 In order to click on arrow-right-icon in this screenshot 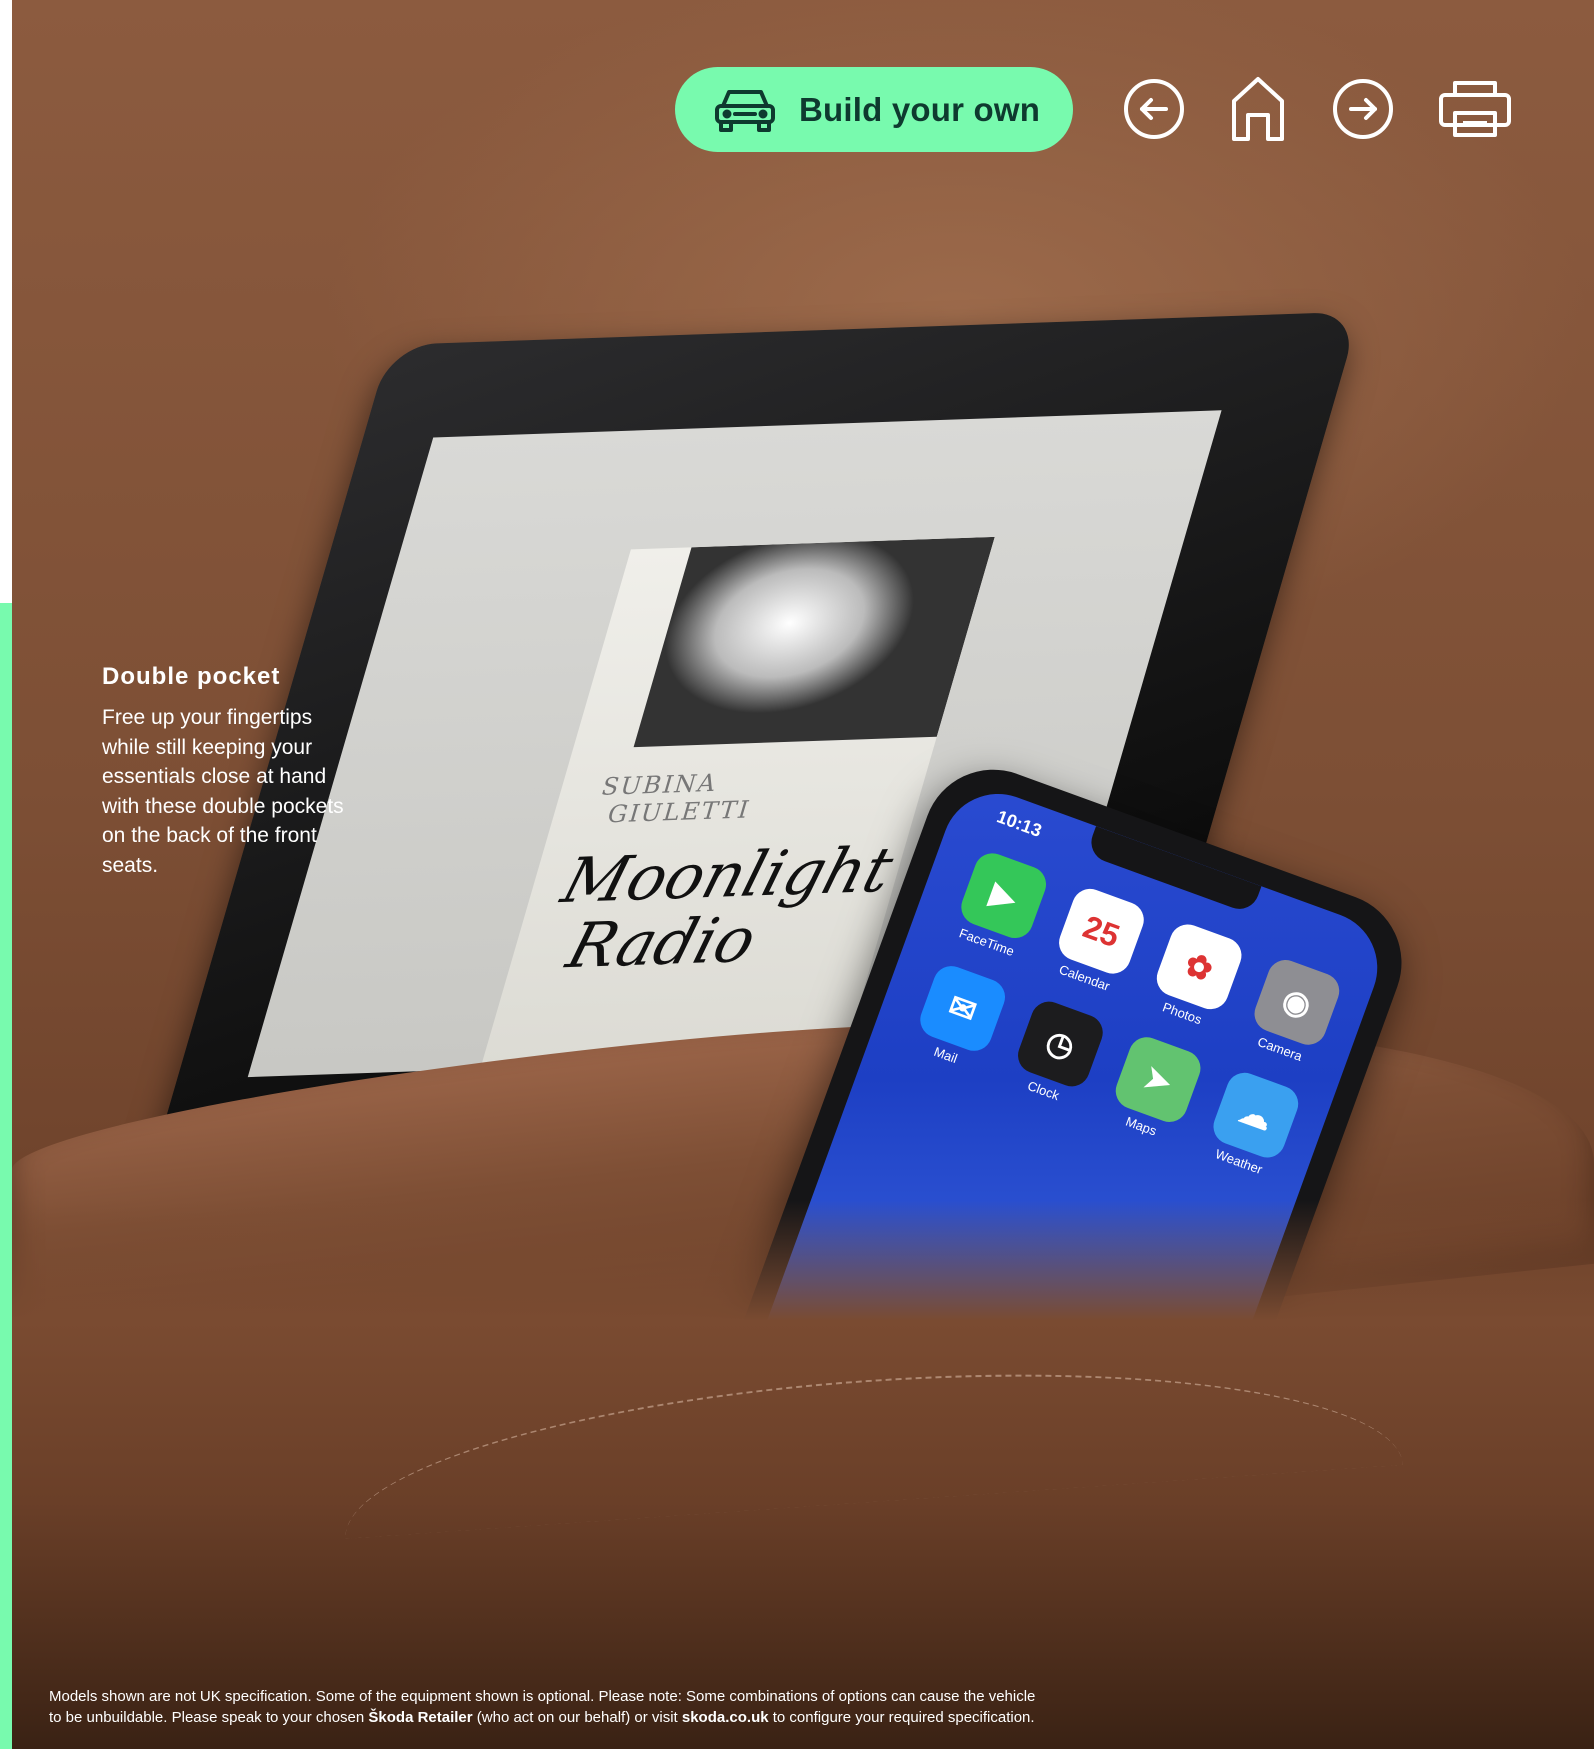, I will do `click(1363, 109)`.